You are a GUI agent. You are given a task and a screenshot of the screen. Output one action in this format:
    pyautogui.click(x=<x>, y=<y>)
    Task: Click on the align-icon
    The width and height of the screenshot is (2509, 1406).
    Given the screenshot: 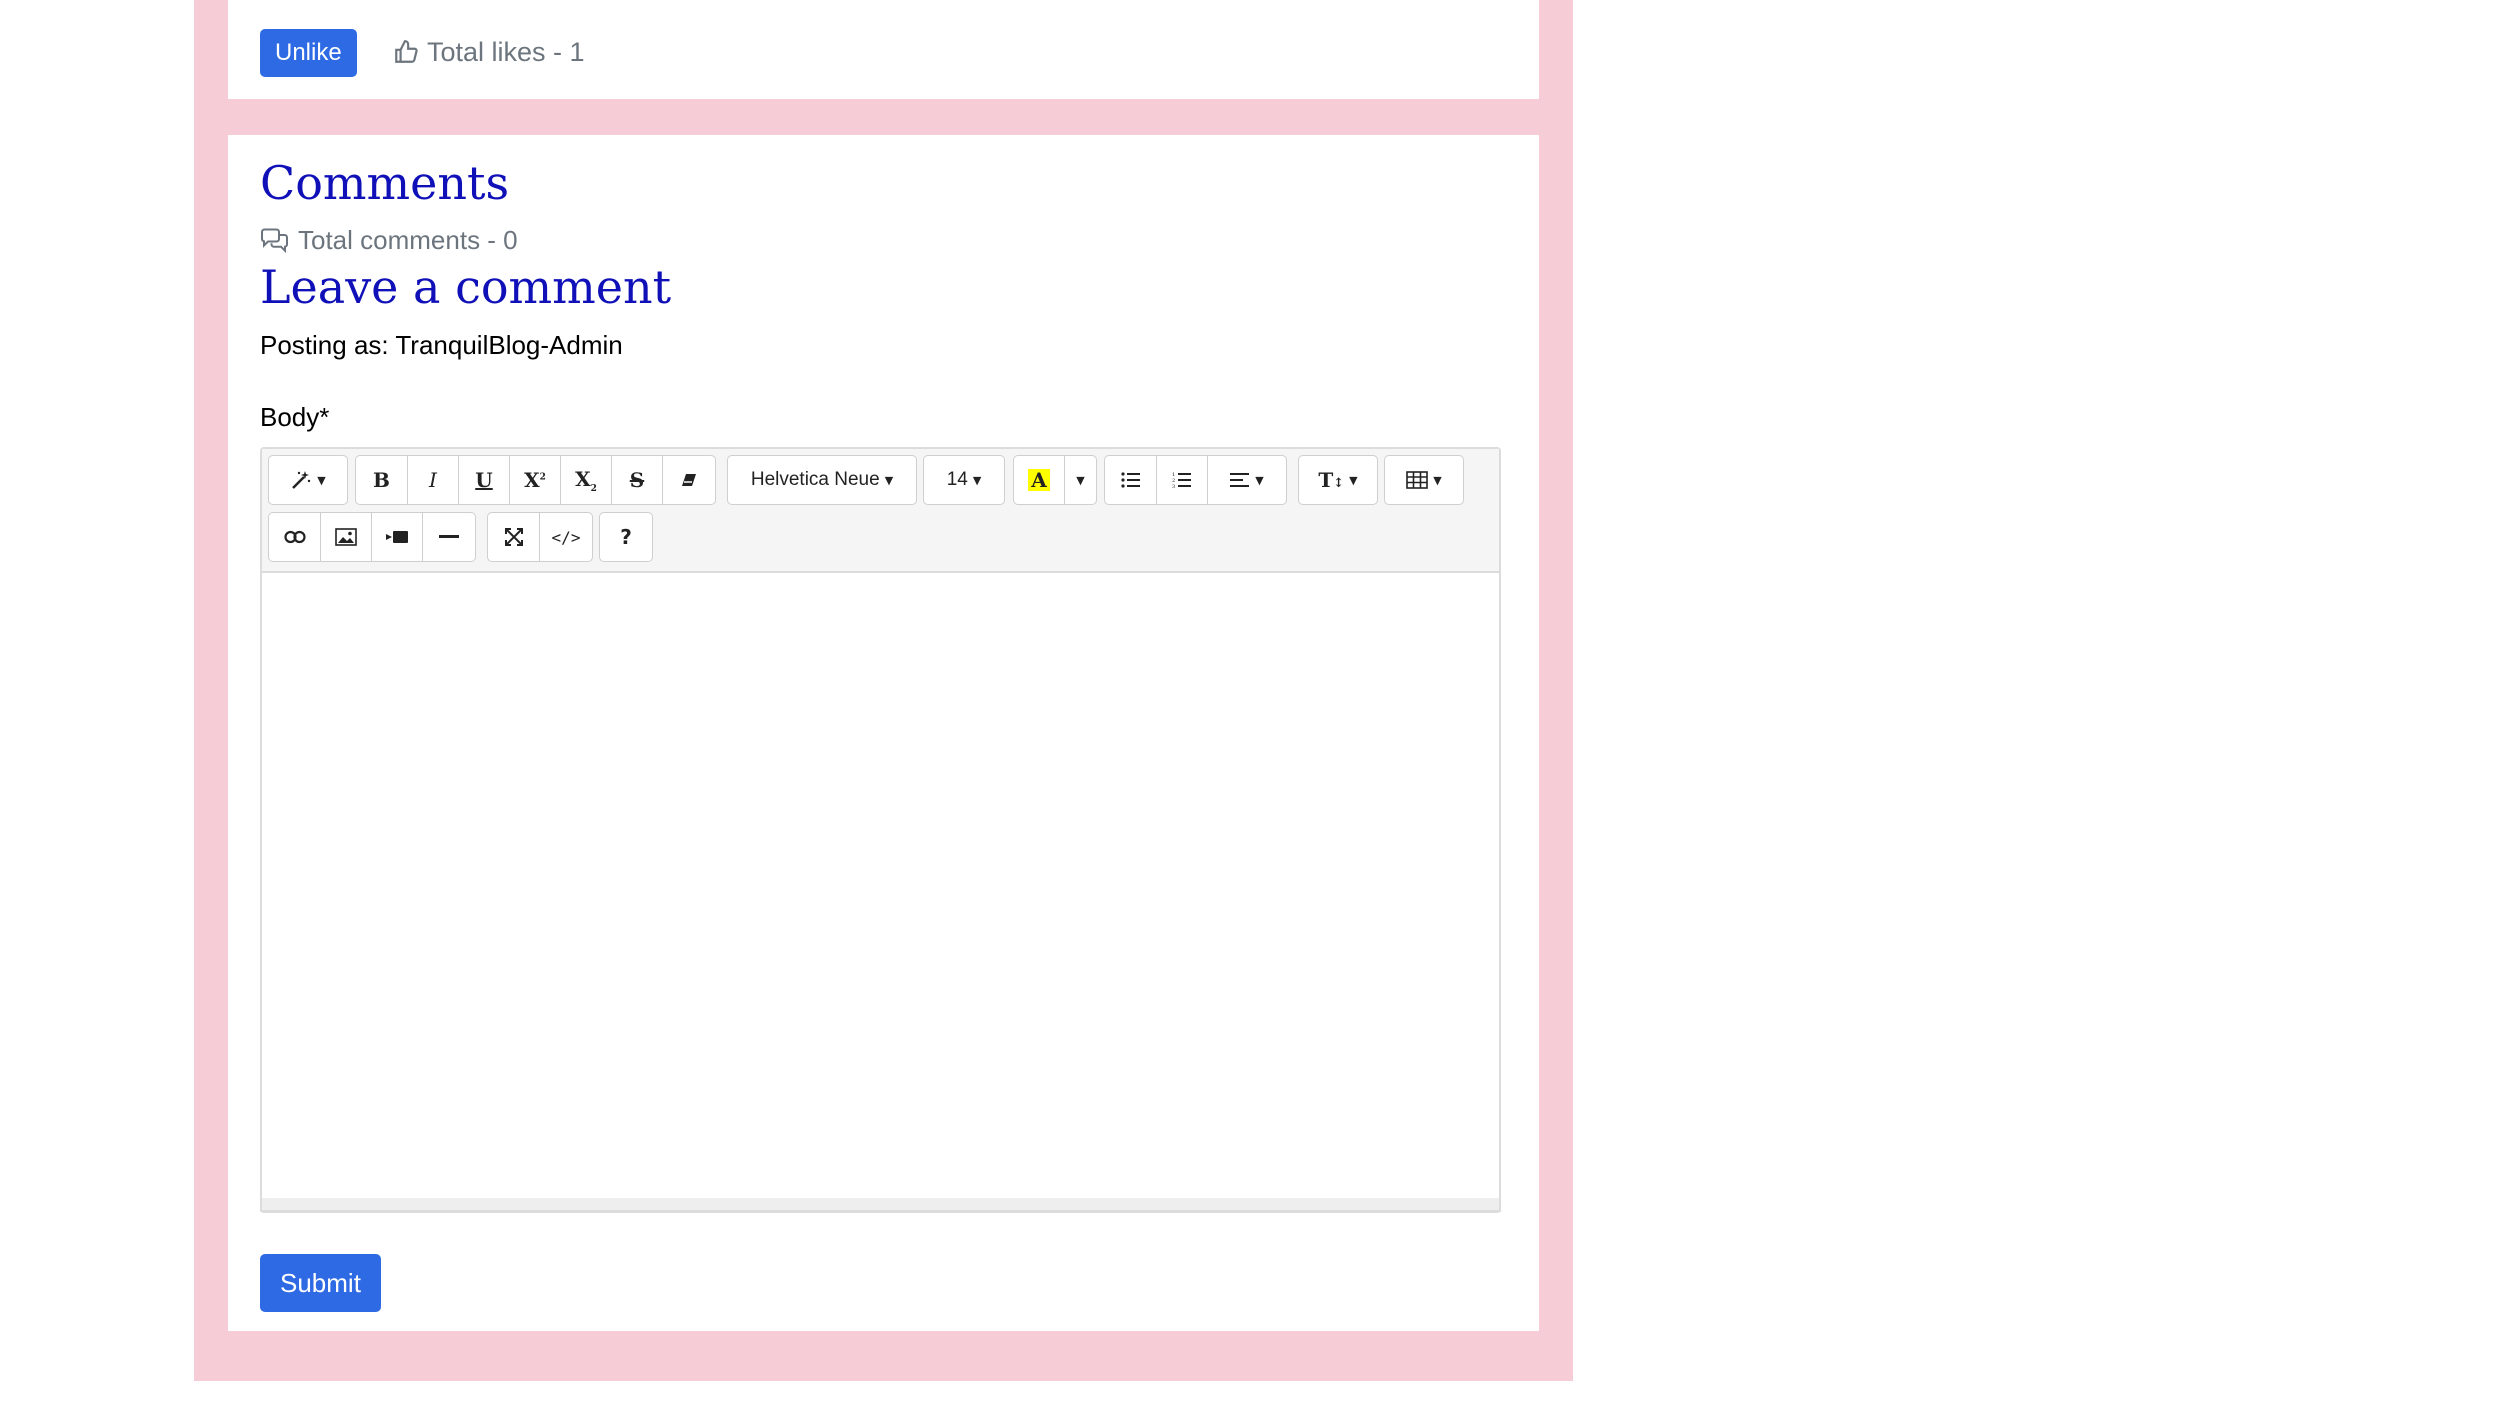 What is the action you would take?
    pyautogui.click(x=1240, y=480)
    